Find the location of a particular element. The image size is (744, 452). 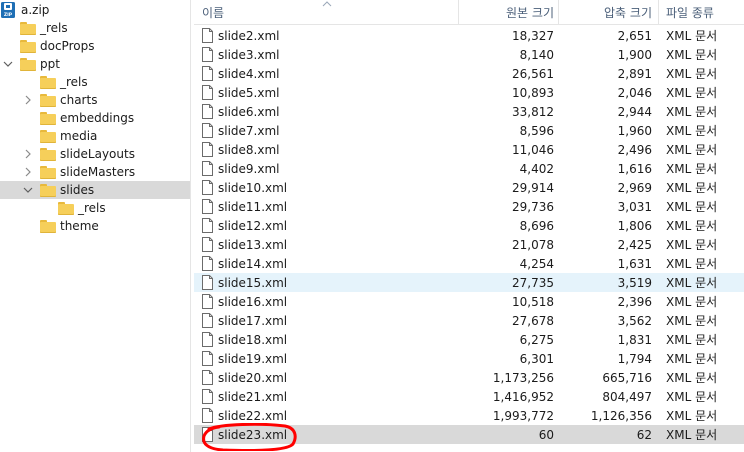

file-row: slide2.xml 18,327 2,651 XML 문서 is located at coordinates (469, 35).